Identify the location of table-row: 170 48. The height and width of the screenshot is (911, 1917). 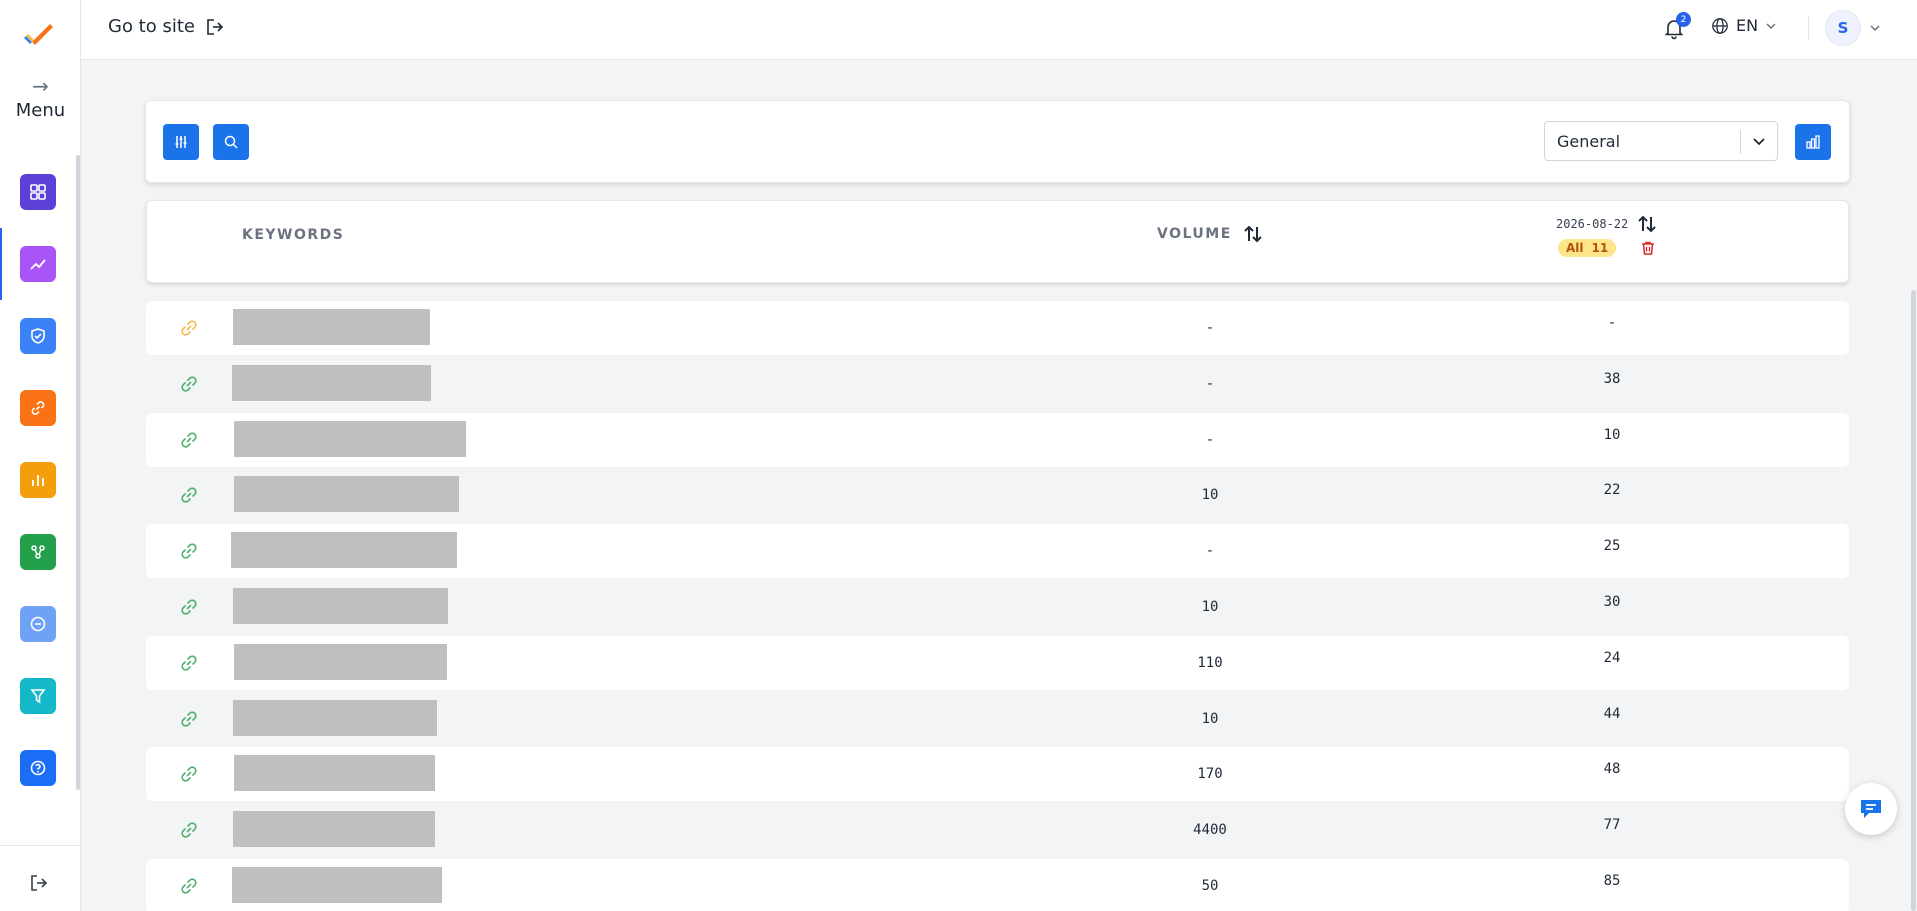
(997, 774).